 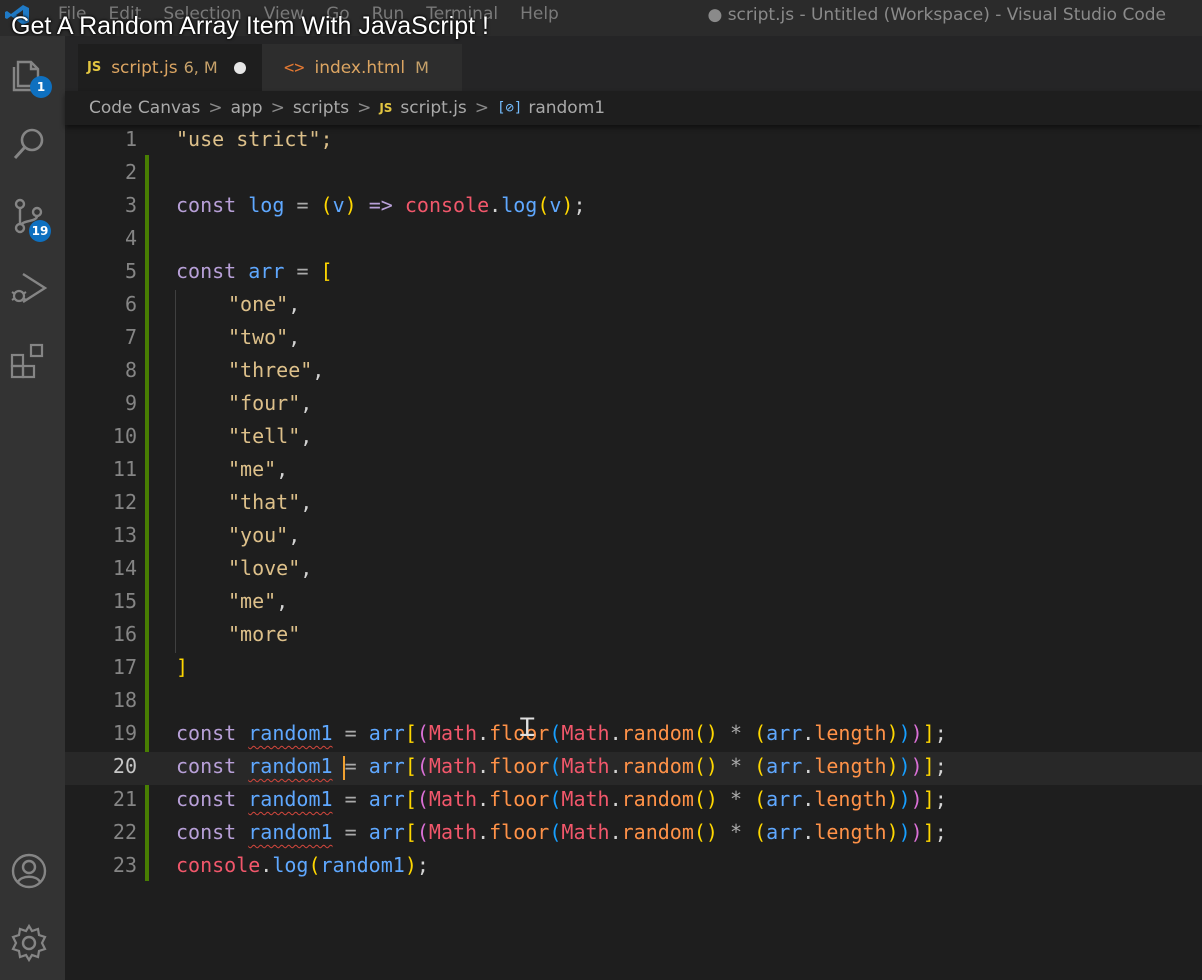 I want to click on line-number: 23, so click(x=124, y=865).